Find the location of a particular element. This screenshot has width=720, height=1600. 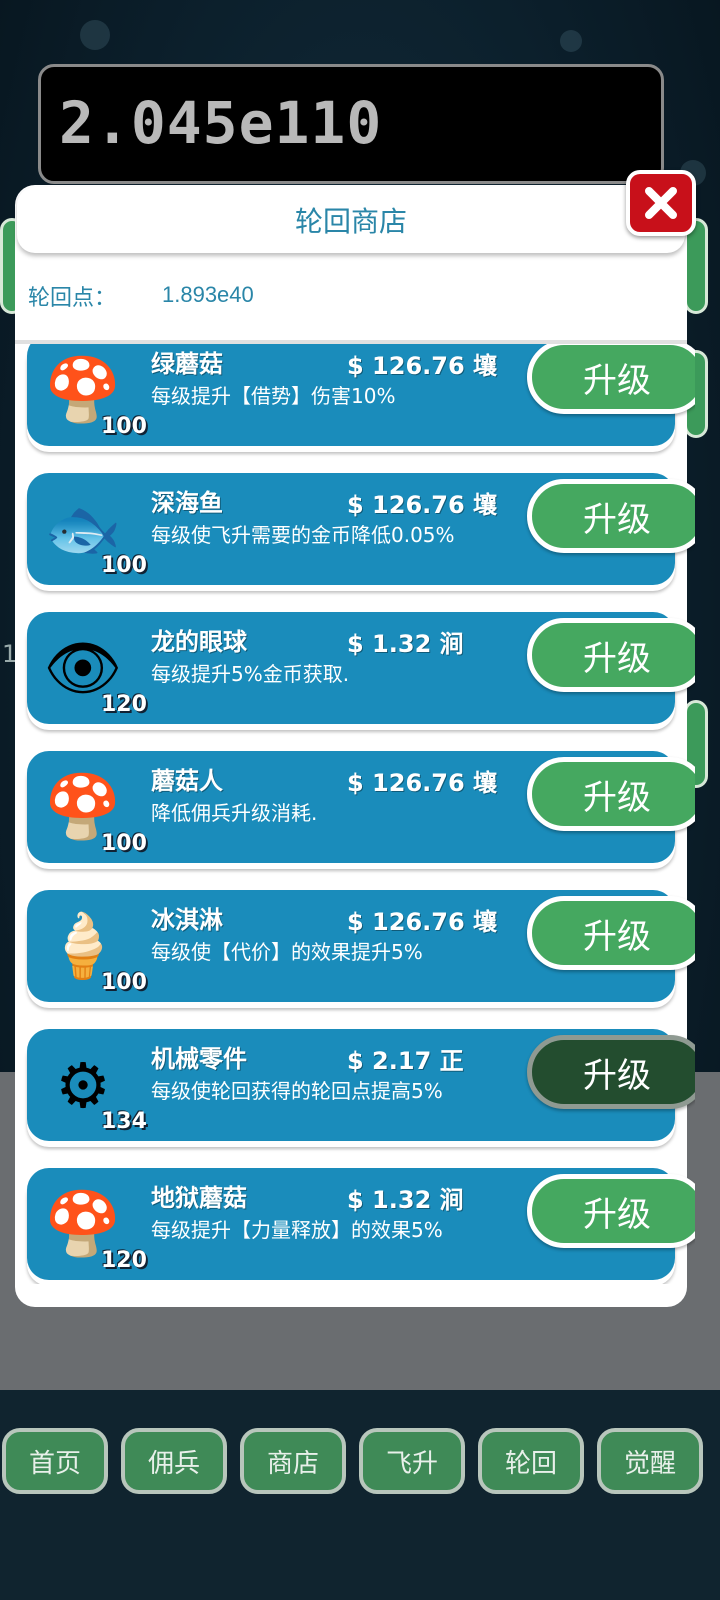

nav-button: 觉醒 is located at coordinates (650, 1461).